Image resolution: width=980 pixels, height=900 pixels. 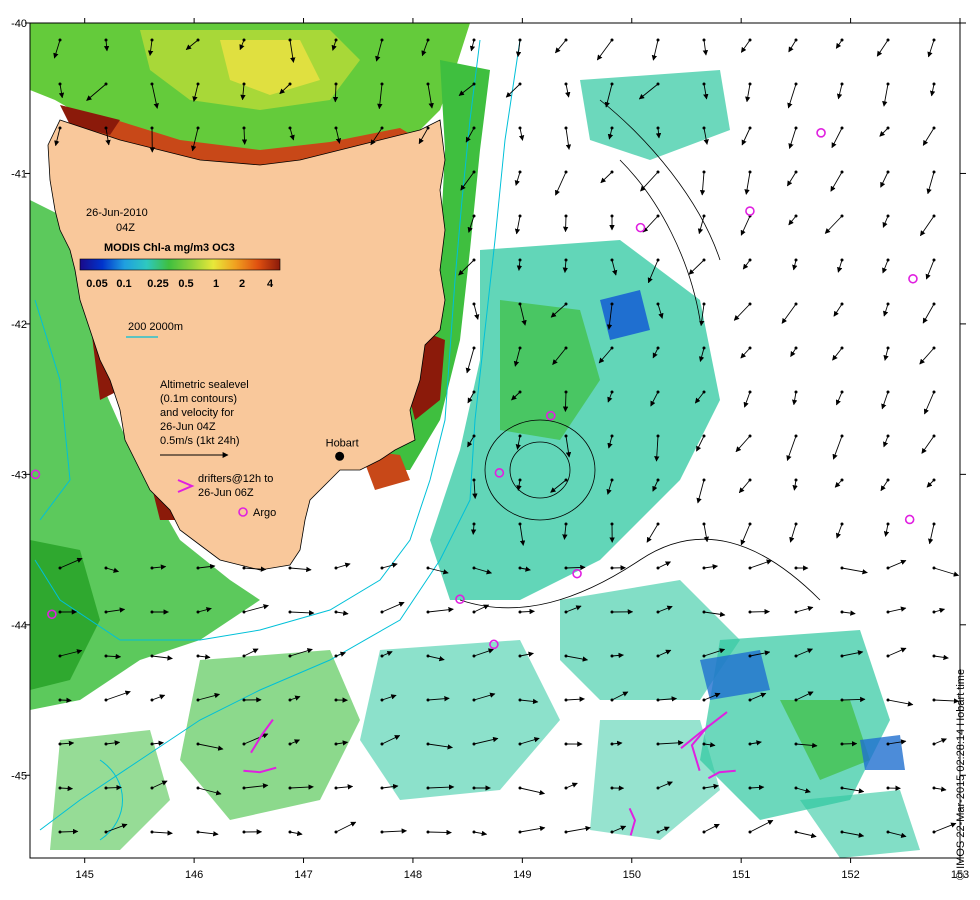 What do you see at coordinates (19, 174) in the screenshot?
I see `y-tick-label: -41` at bounding box center [19, 174].